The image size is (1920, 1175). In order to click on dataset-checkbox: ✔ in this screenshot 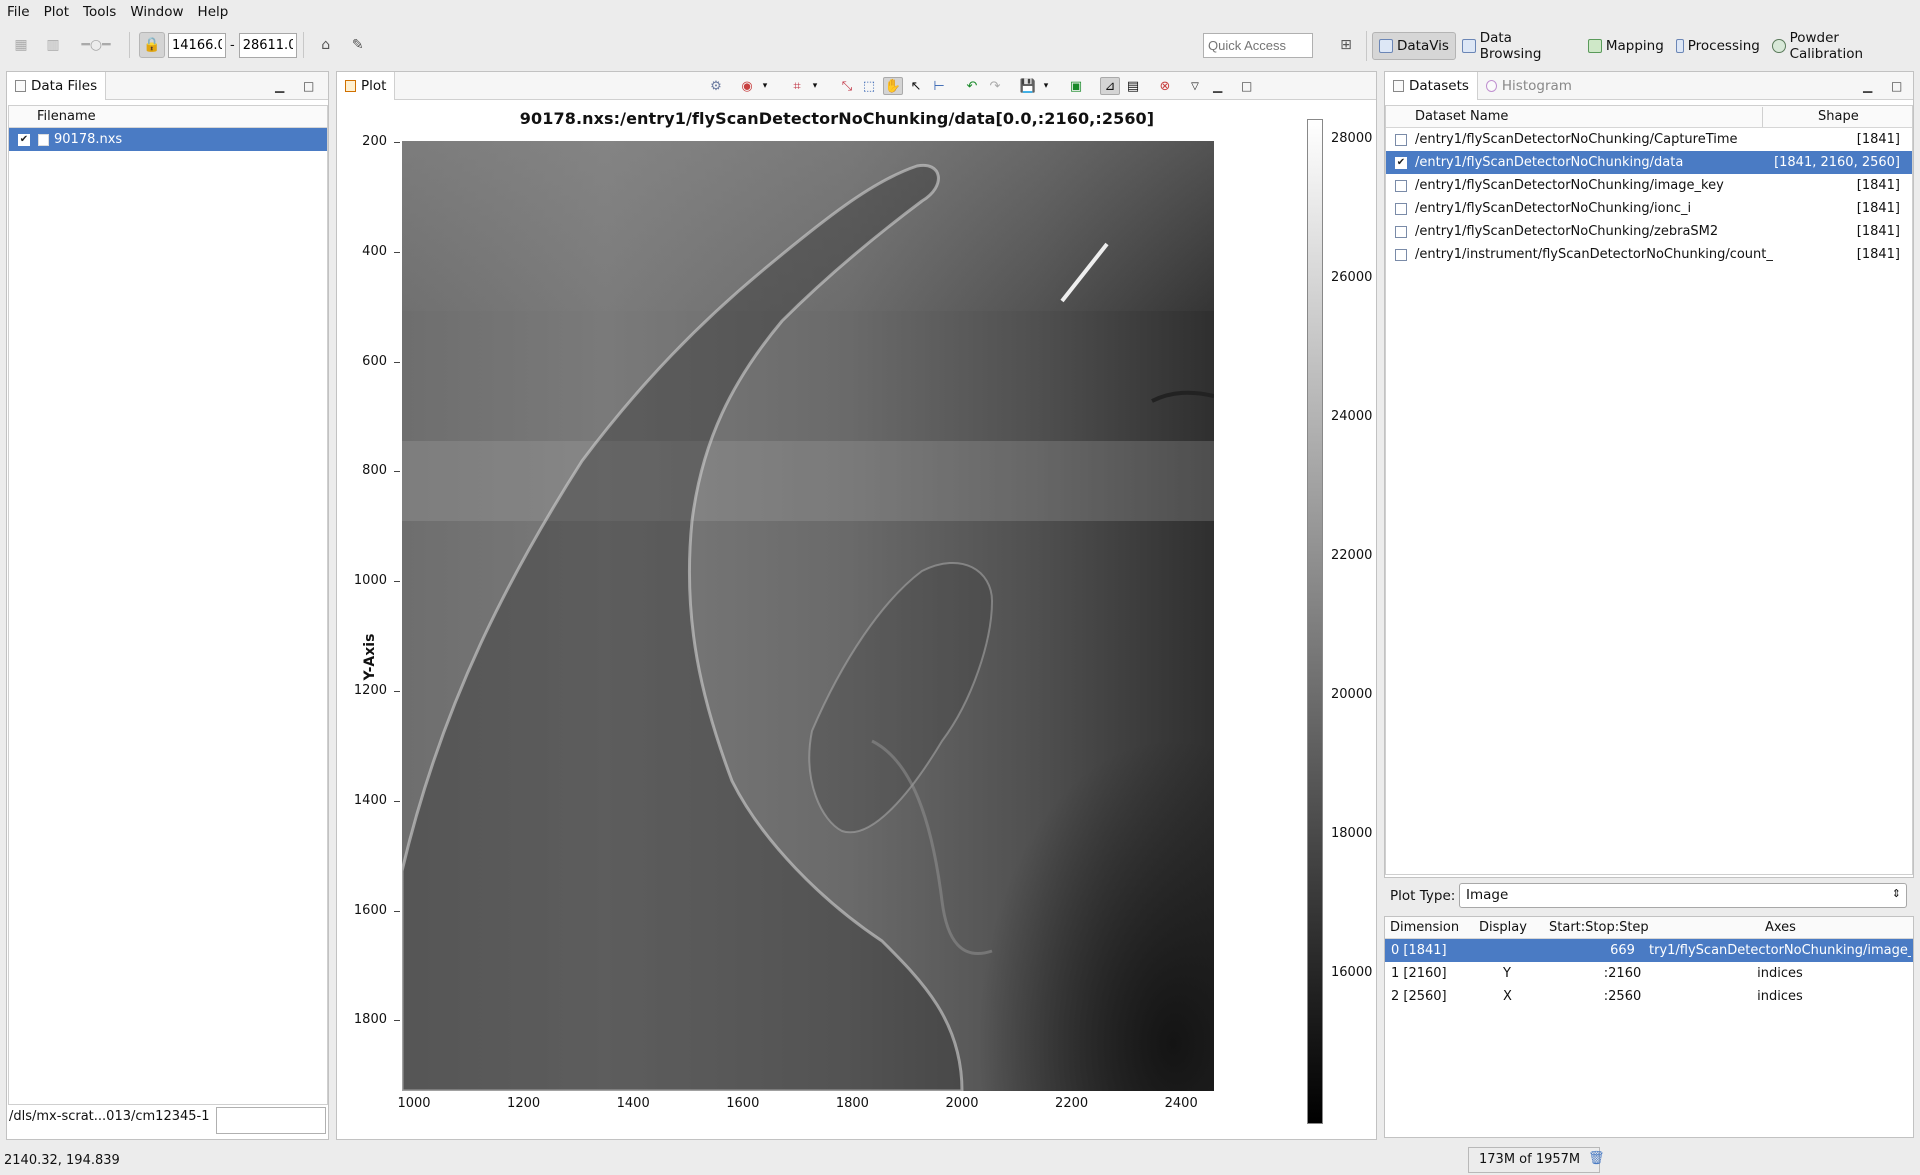, I will do `click(1401, 162)`.